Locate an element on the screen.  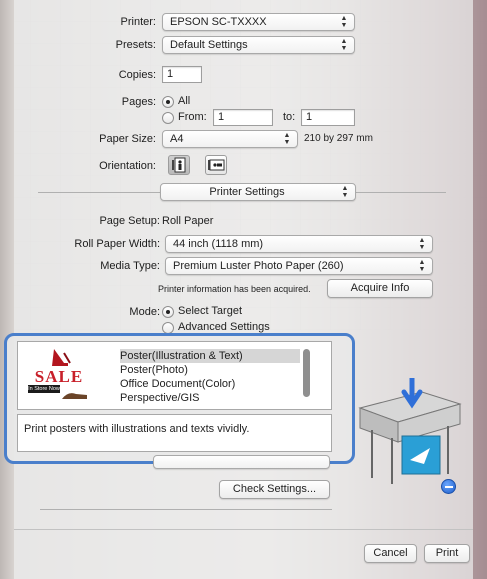
printer-value: EPSON SC-TXXXX is located at coordinates (218, 22).